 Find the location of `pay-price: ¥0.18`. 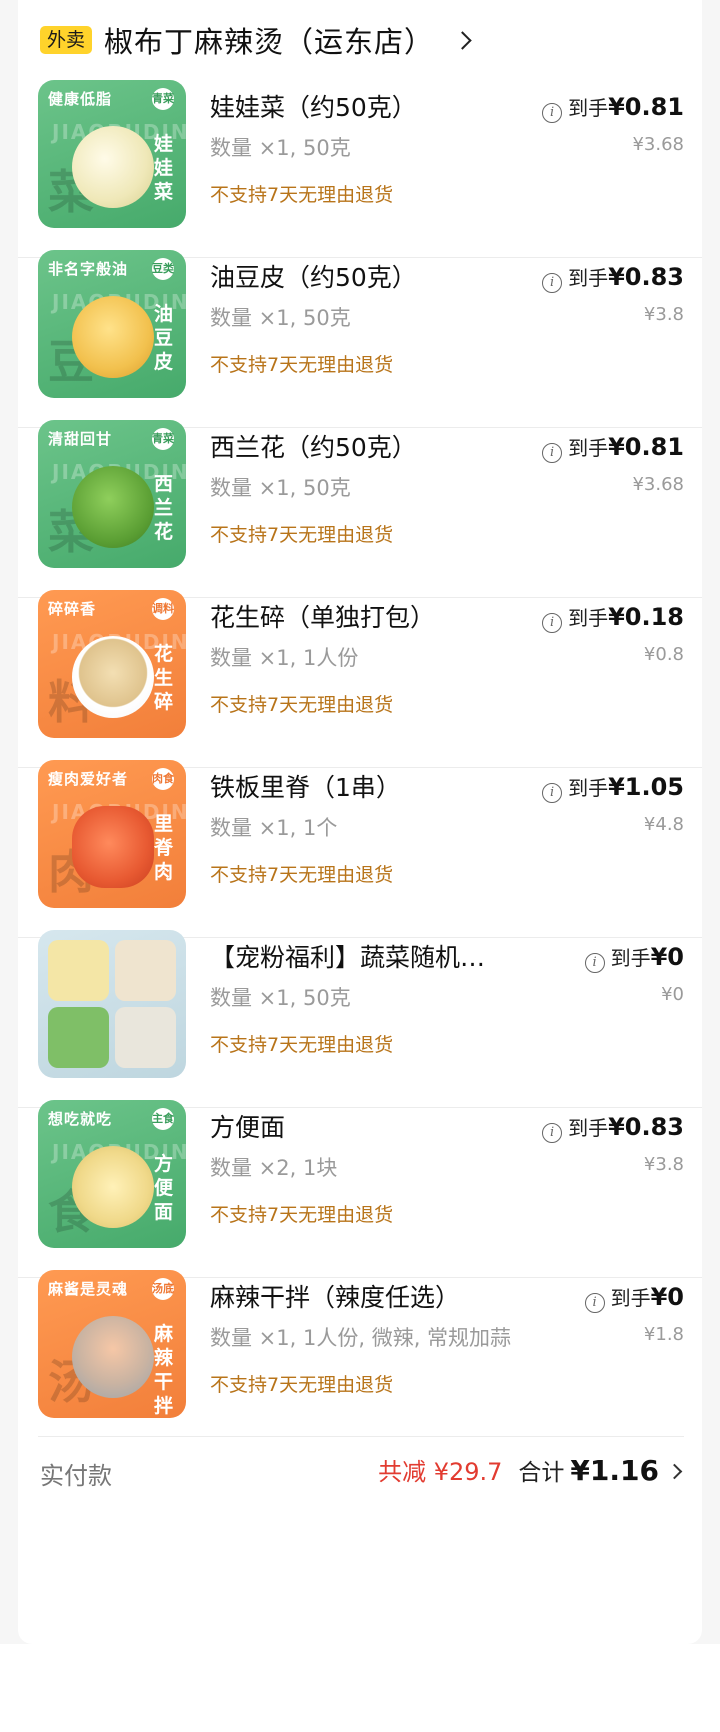

pay-price: ¥0.18 is located at coordinates (646, 617).